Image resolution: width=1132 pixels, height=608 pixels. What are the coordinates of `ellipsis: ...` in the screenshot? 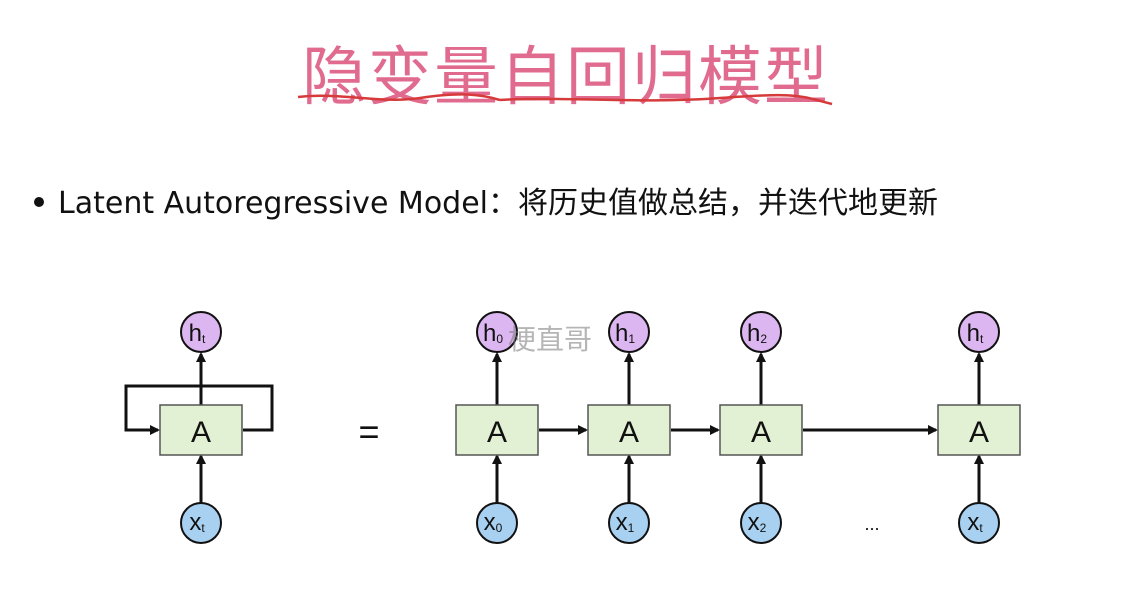 It's located at (871, 524).